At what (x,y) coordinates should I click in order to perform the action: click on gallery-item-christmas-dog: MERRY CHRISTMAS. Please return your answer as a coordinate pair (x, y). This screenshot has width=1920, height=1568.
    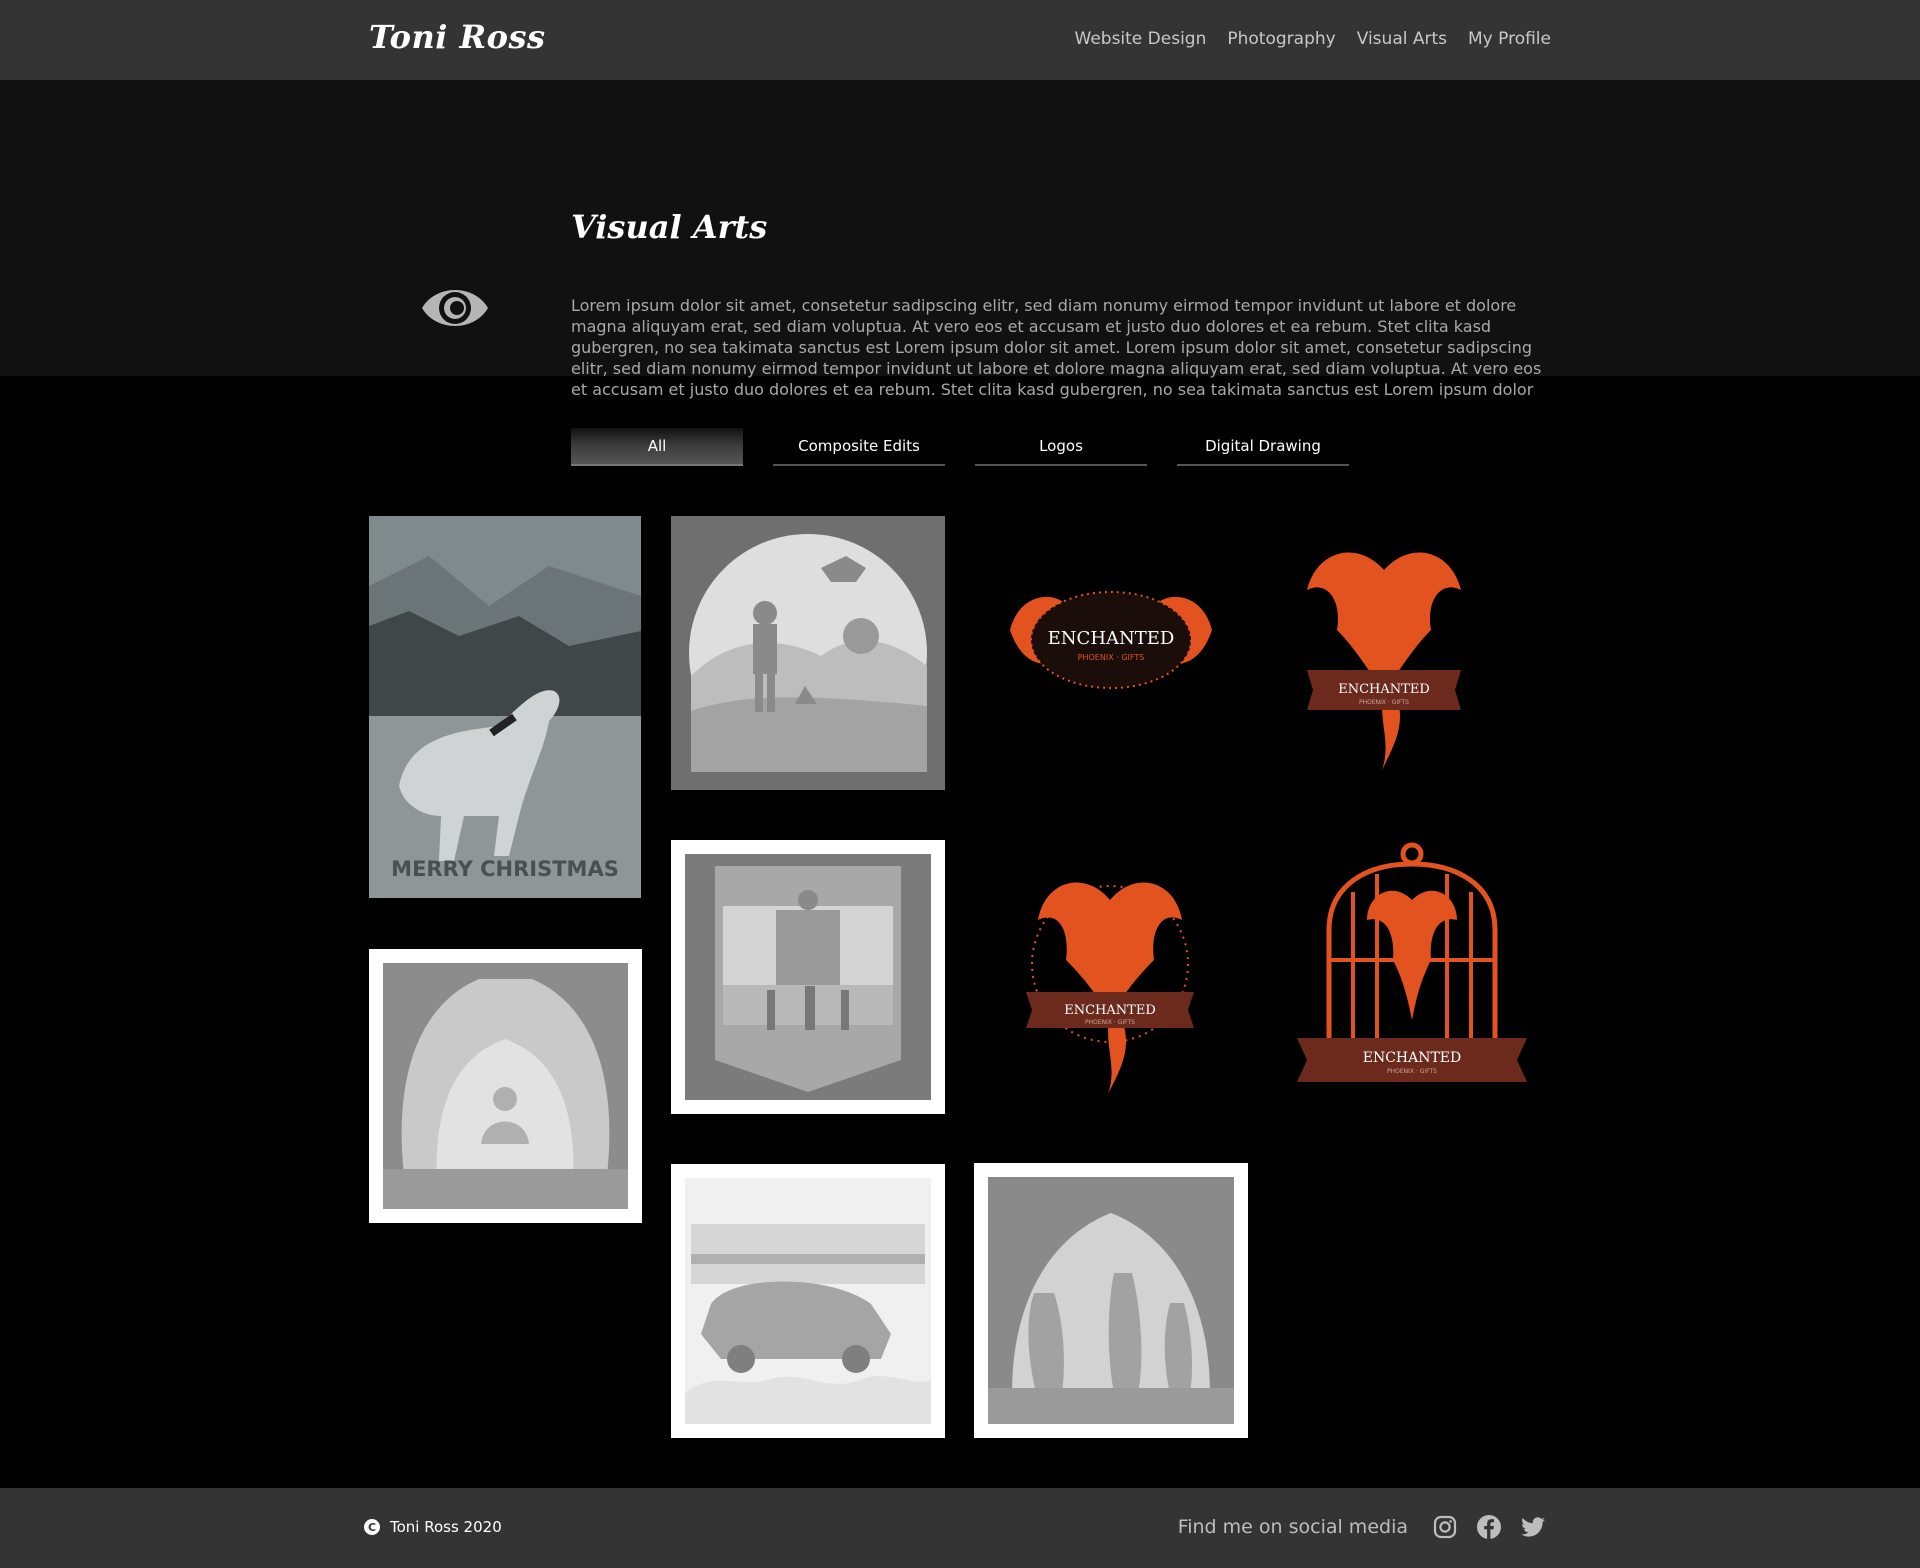
    Looking at the image, I should click on (505, 707).